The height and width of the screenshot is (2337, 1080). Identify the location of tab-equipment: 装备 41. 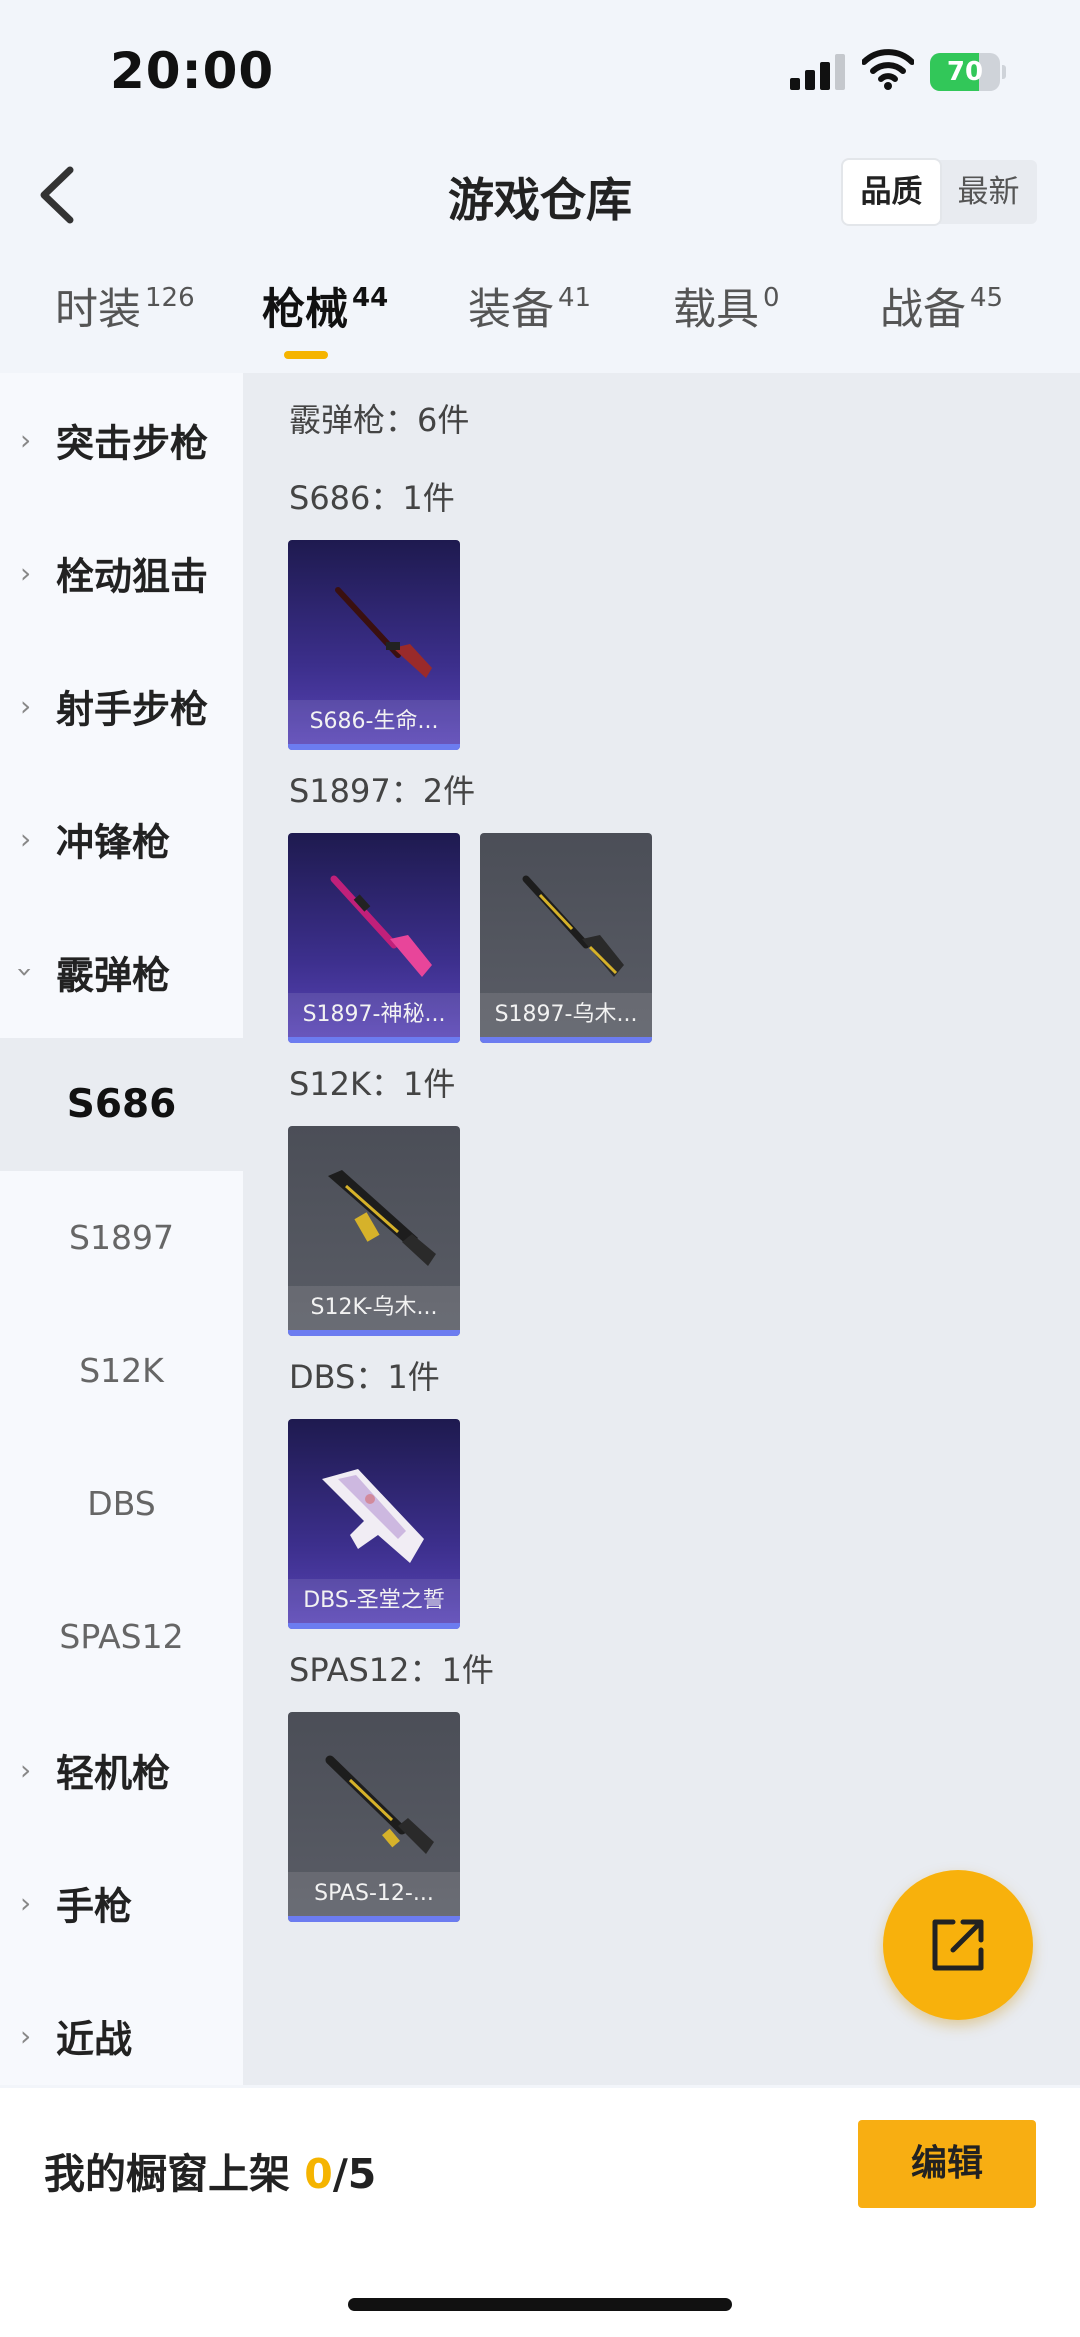
(529, 320).